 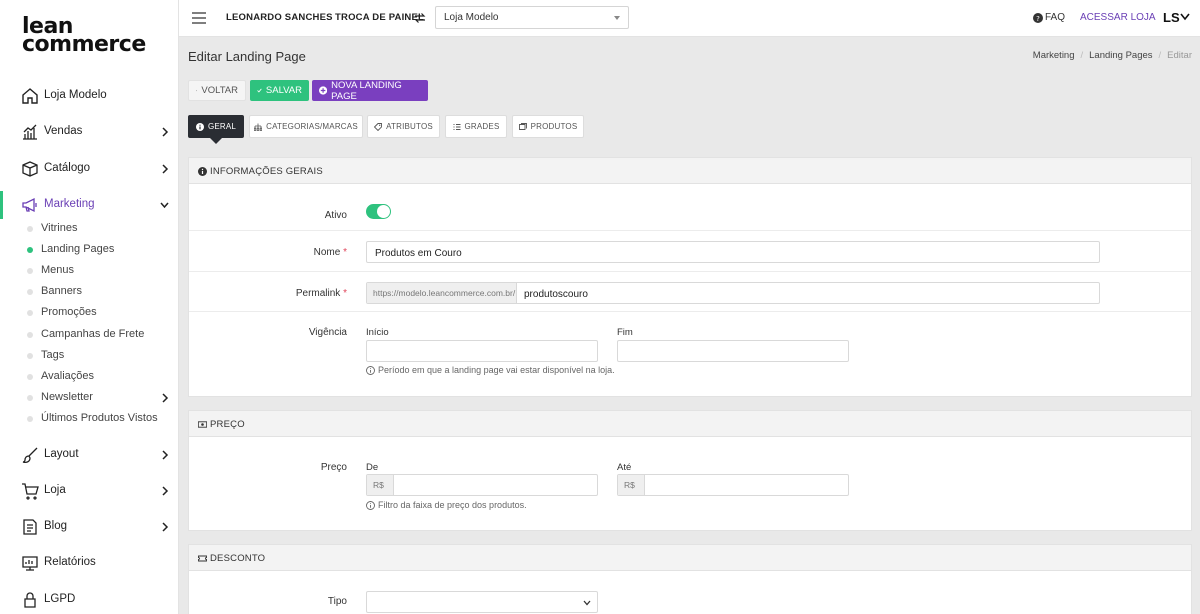 I want to click on back-button: VOLTAR, so click(x=217, y=90).